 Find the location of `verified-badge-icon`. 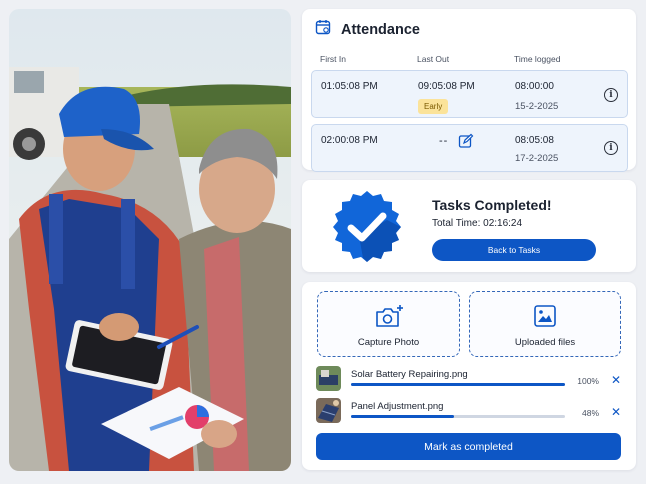

verified-badge-icon is located at coordinates (367, 228).